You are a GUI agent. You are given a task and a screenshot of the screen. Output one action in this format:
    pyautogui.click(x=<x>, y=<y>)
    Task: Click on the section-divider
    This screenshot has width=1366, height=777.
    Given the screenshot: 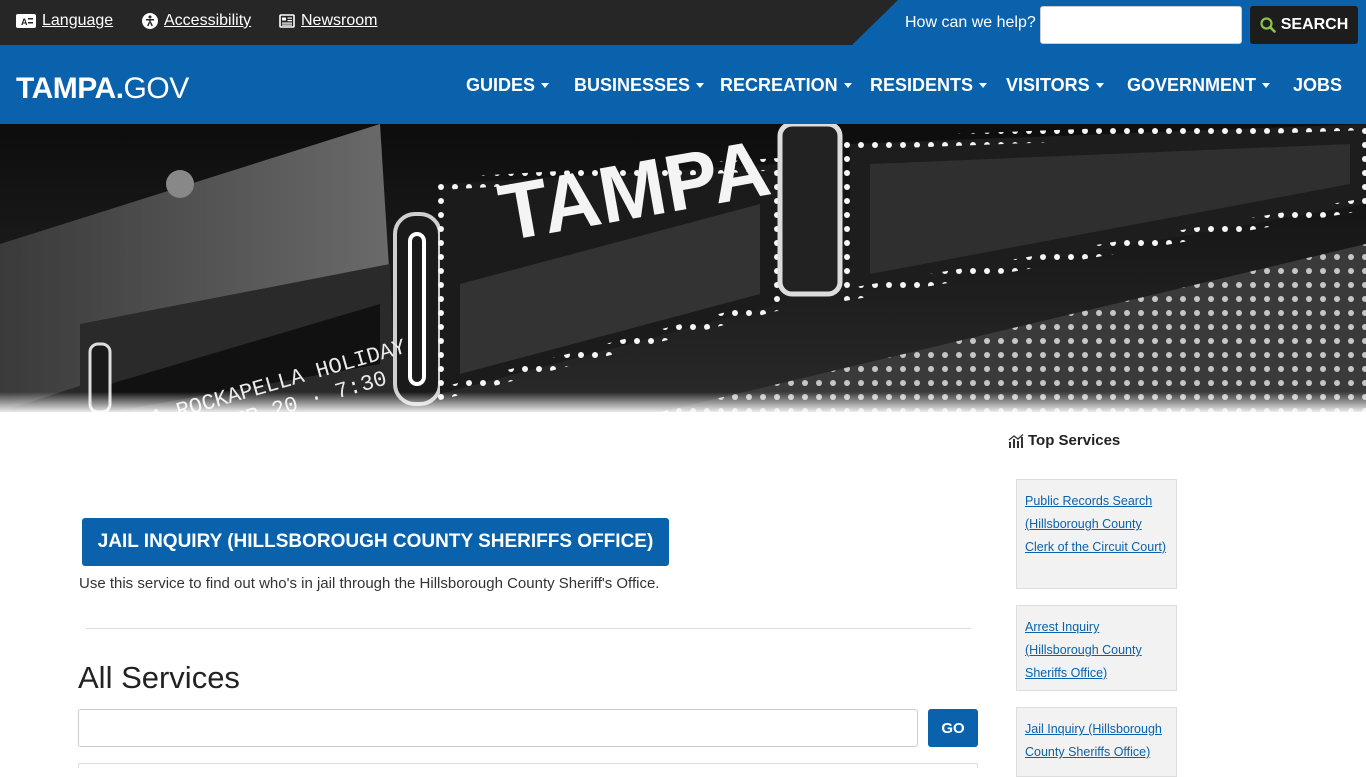 What is the action you would take?
    pyautogui.click(x=528, y=628)
    